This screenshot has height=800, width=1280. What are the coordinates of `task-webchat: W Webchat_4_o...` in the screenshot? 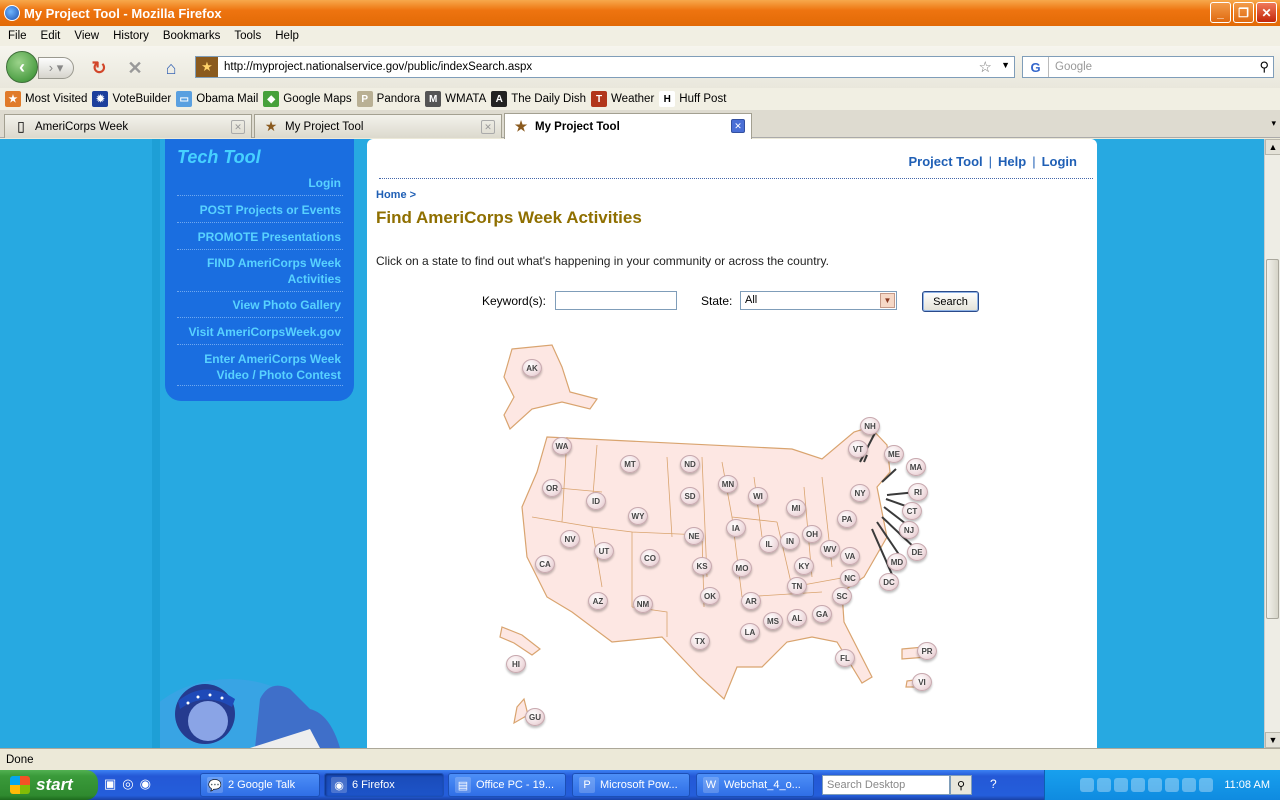 It's located at (755, 785).